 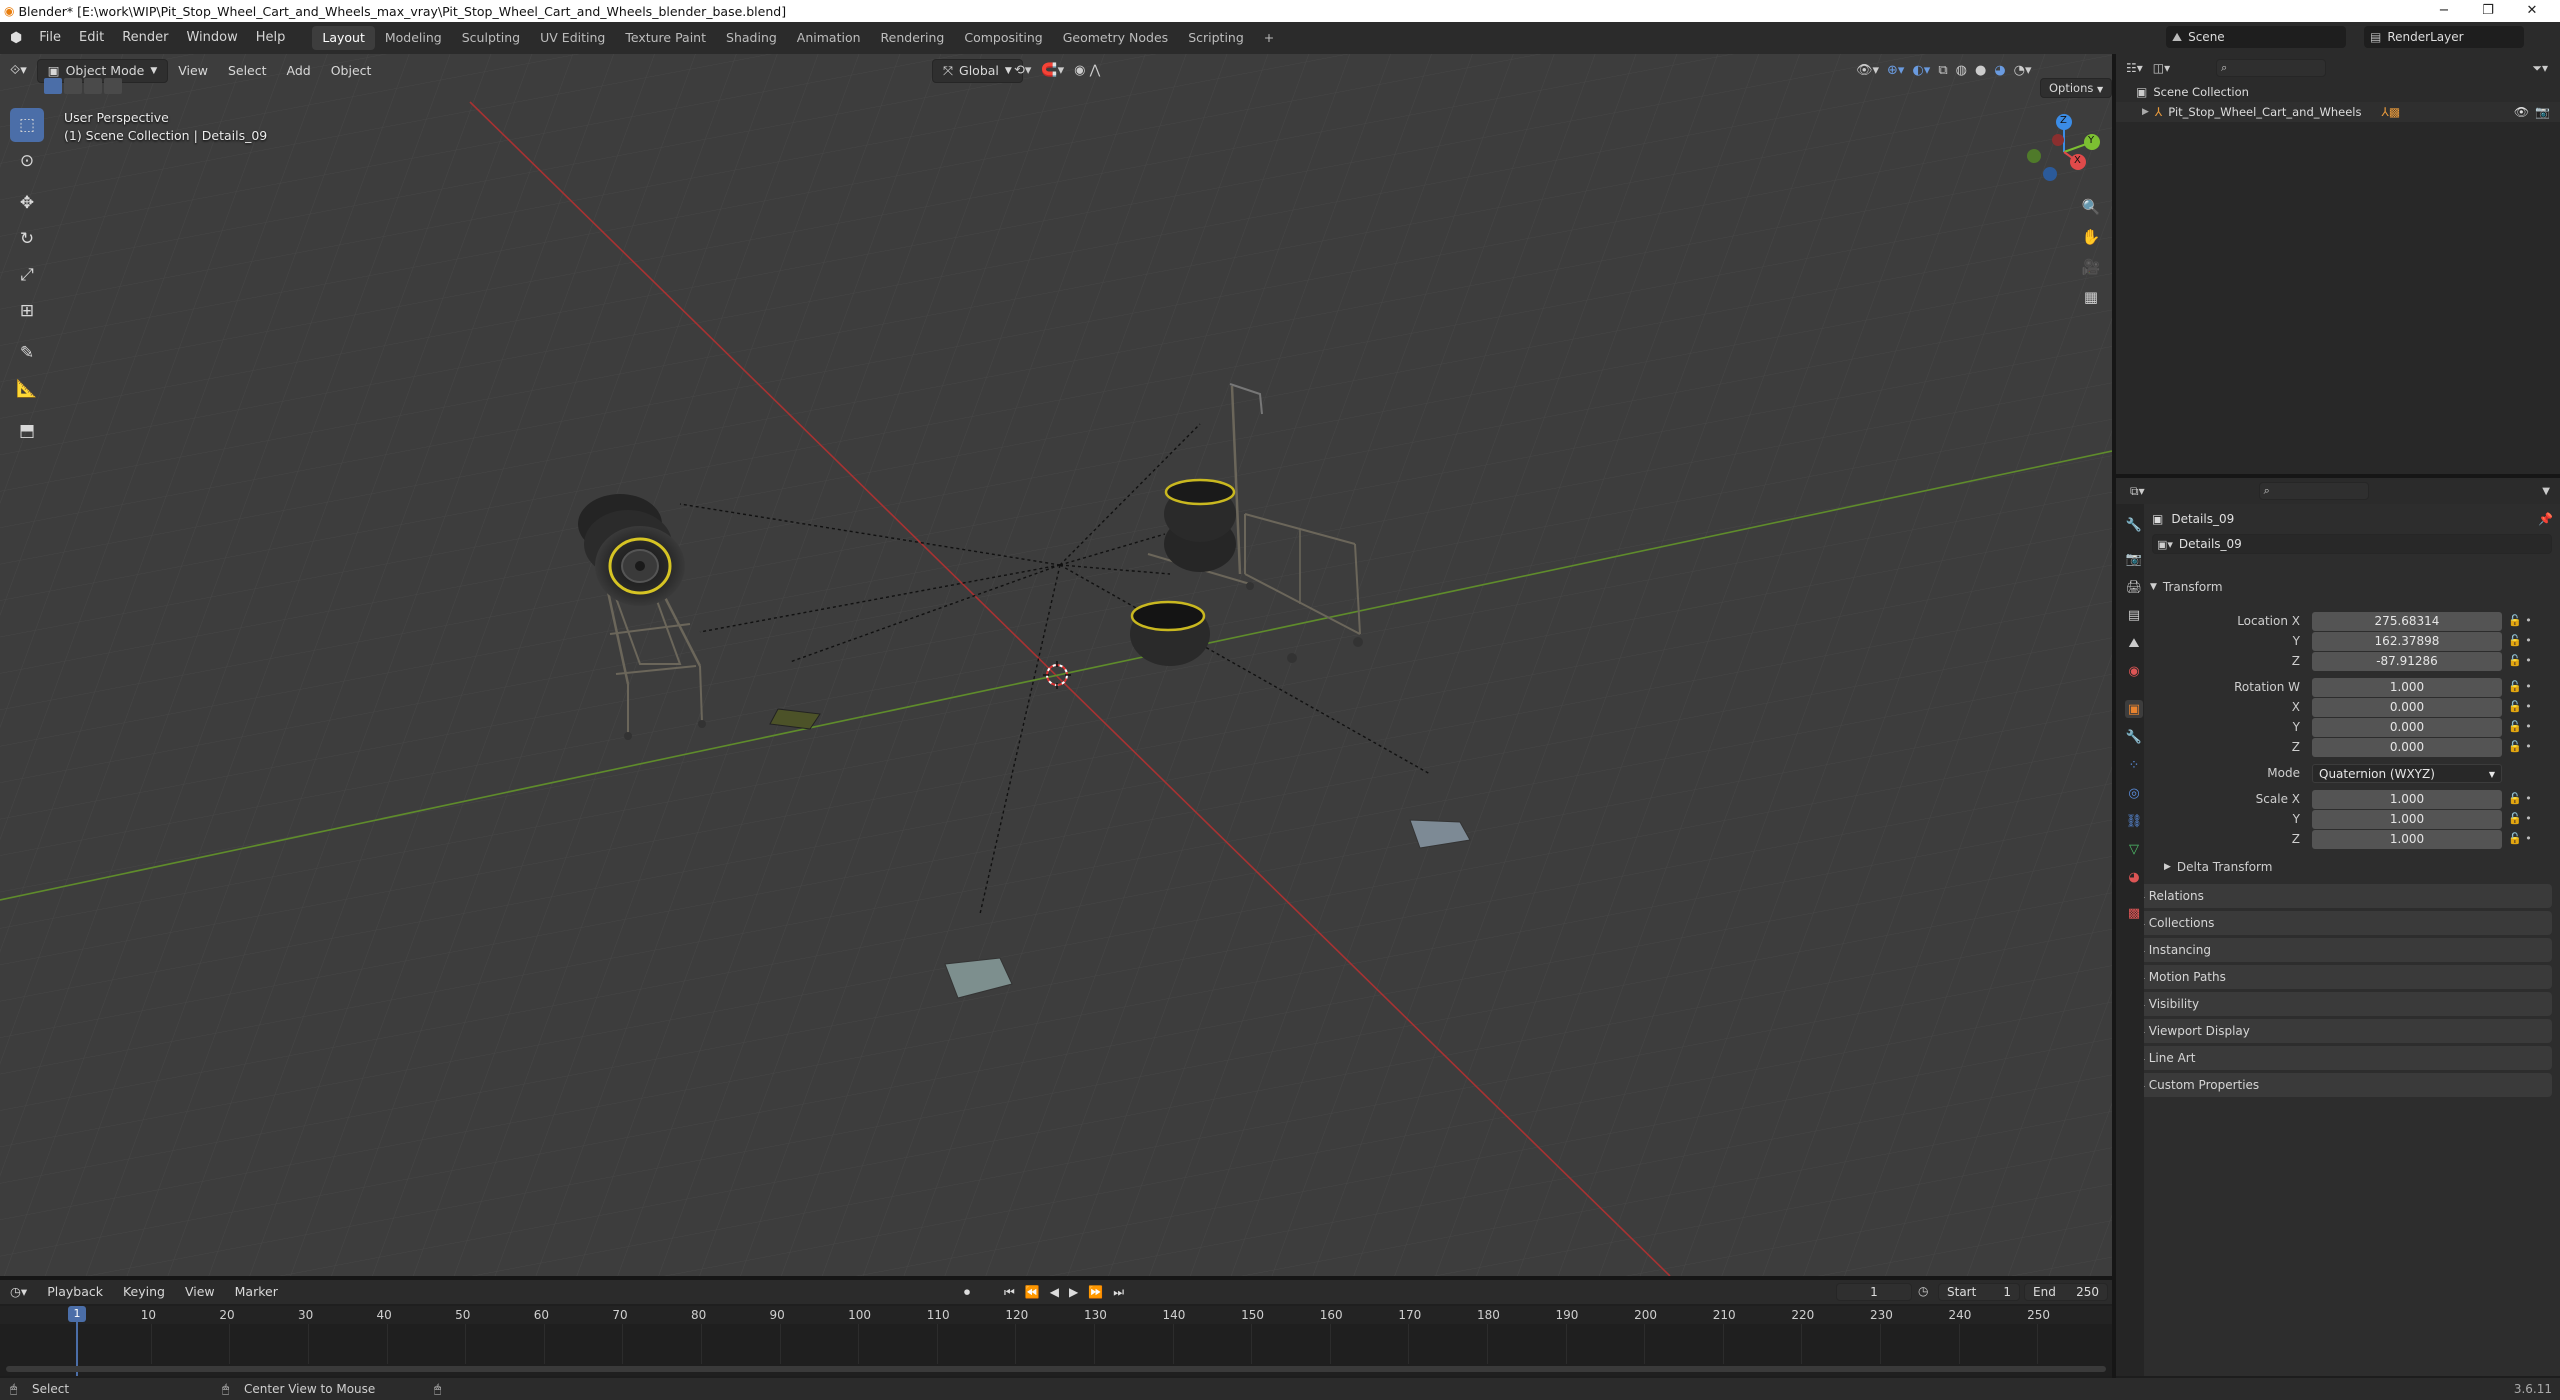 I want to click on render-camera-icon: 📷, so click(x=2547, y=112).